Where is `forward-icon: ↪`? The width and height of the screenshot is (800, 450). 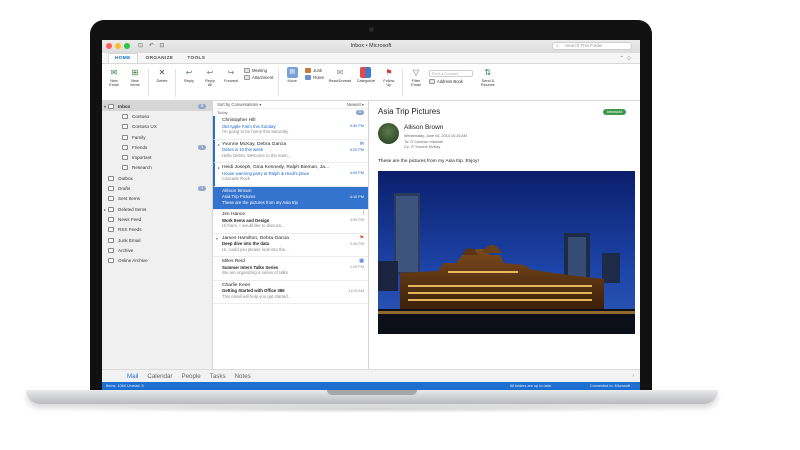
forward-icon: ↪ is located at coordinates (231, 72).